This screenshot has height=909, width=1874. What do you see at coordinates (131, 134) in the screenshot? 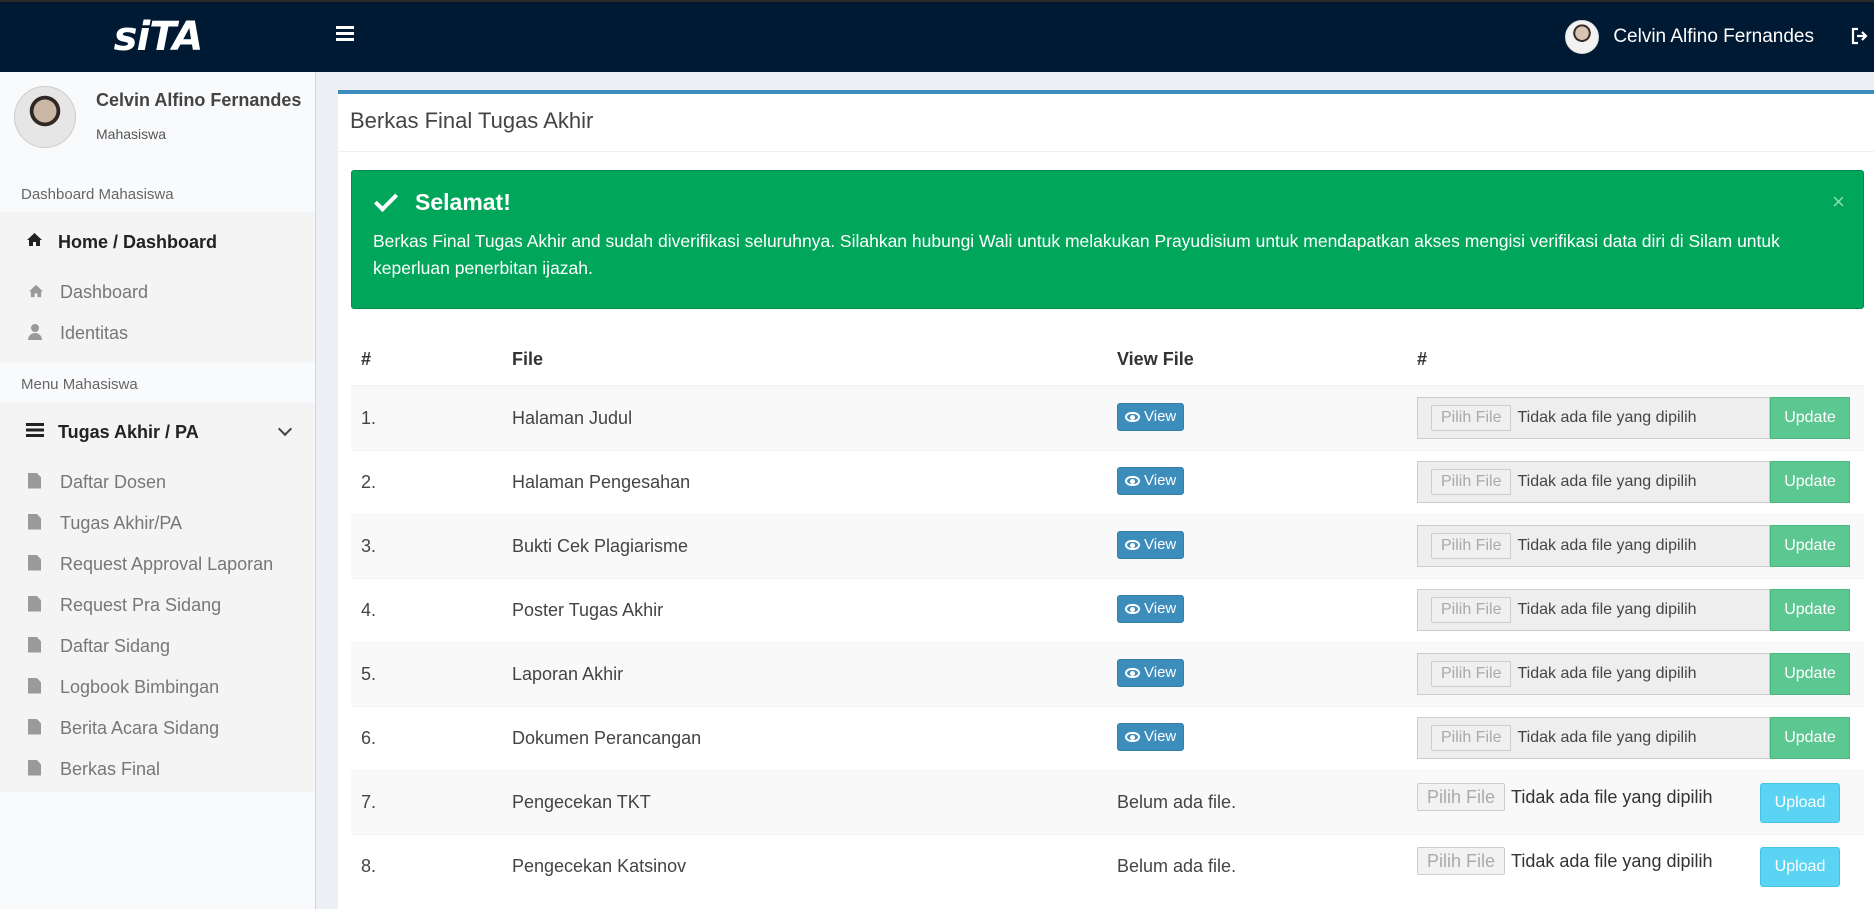
I see `sidebar-user-role: Mahasiswa` at bounding box center [131, 134].